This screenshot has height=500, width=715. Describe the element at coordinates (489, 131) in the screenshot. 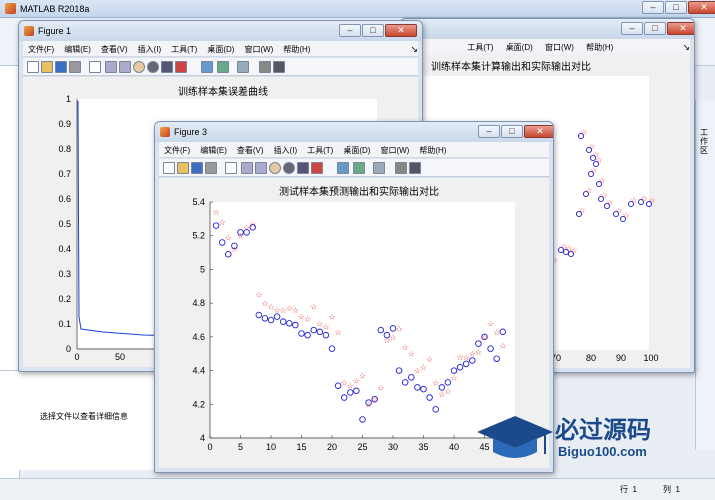

I see `figure3-minimize-button: –` at that location.